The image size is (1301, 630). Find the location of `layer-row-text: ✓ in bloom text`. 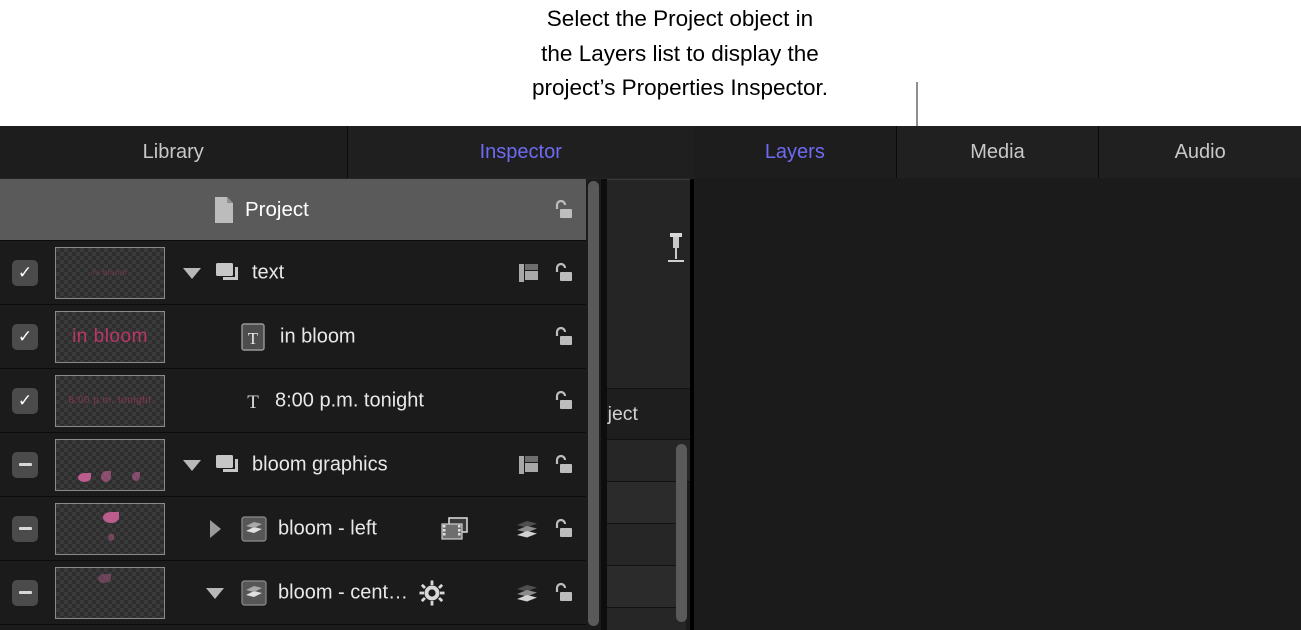

layer-row-text: ✓ in bloom text is located at coordinates (293, 273).